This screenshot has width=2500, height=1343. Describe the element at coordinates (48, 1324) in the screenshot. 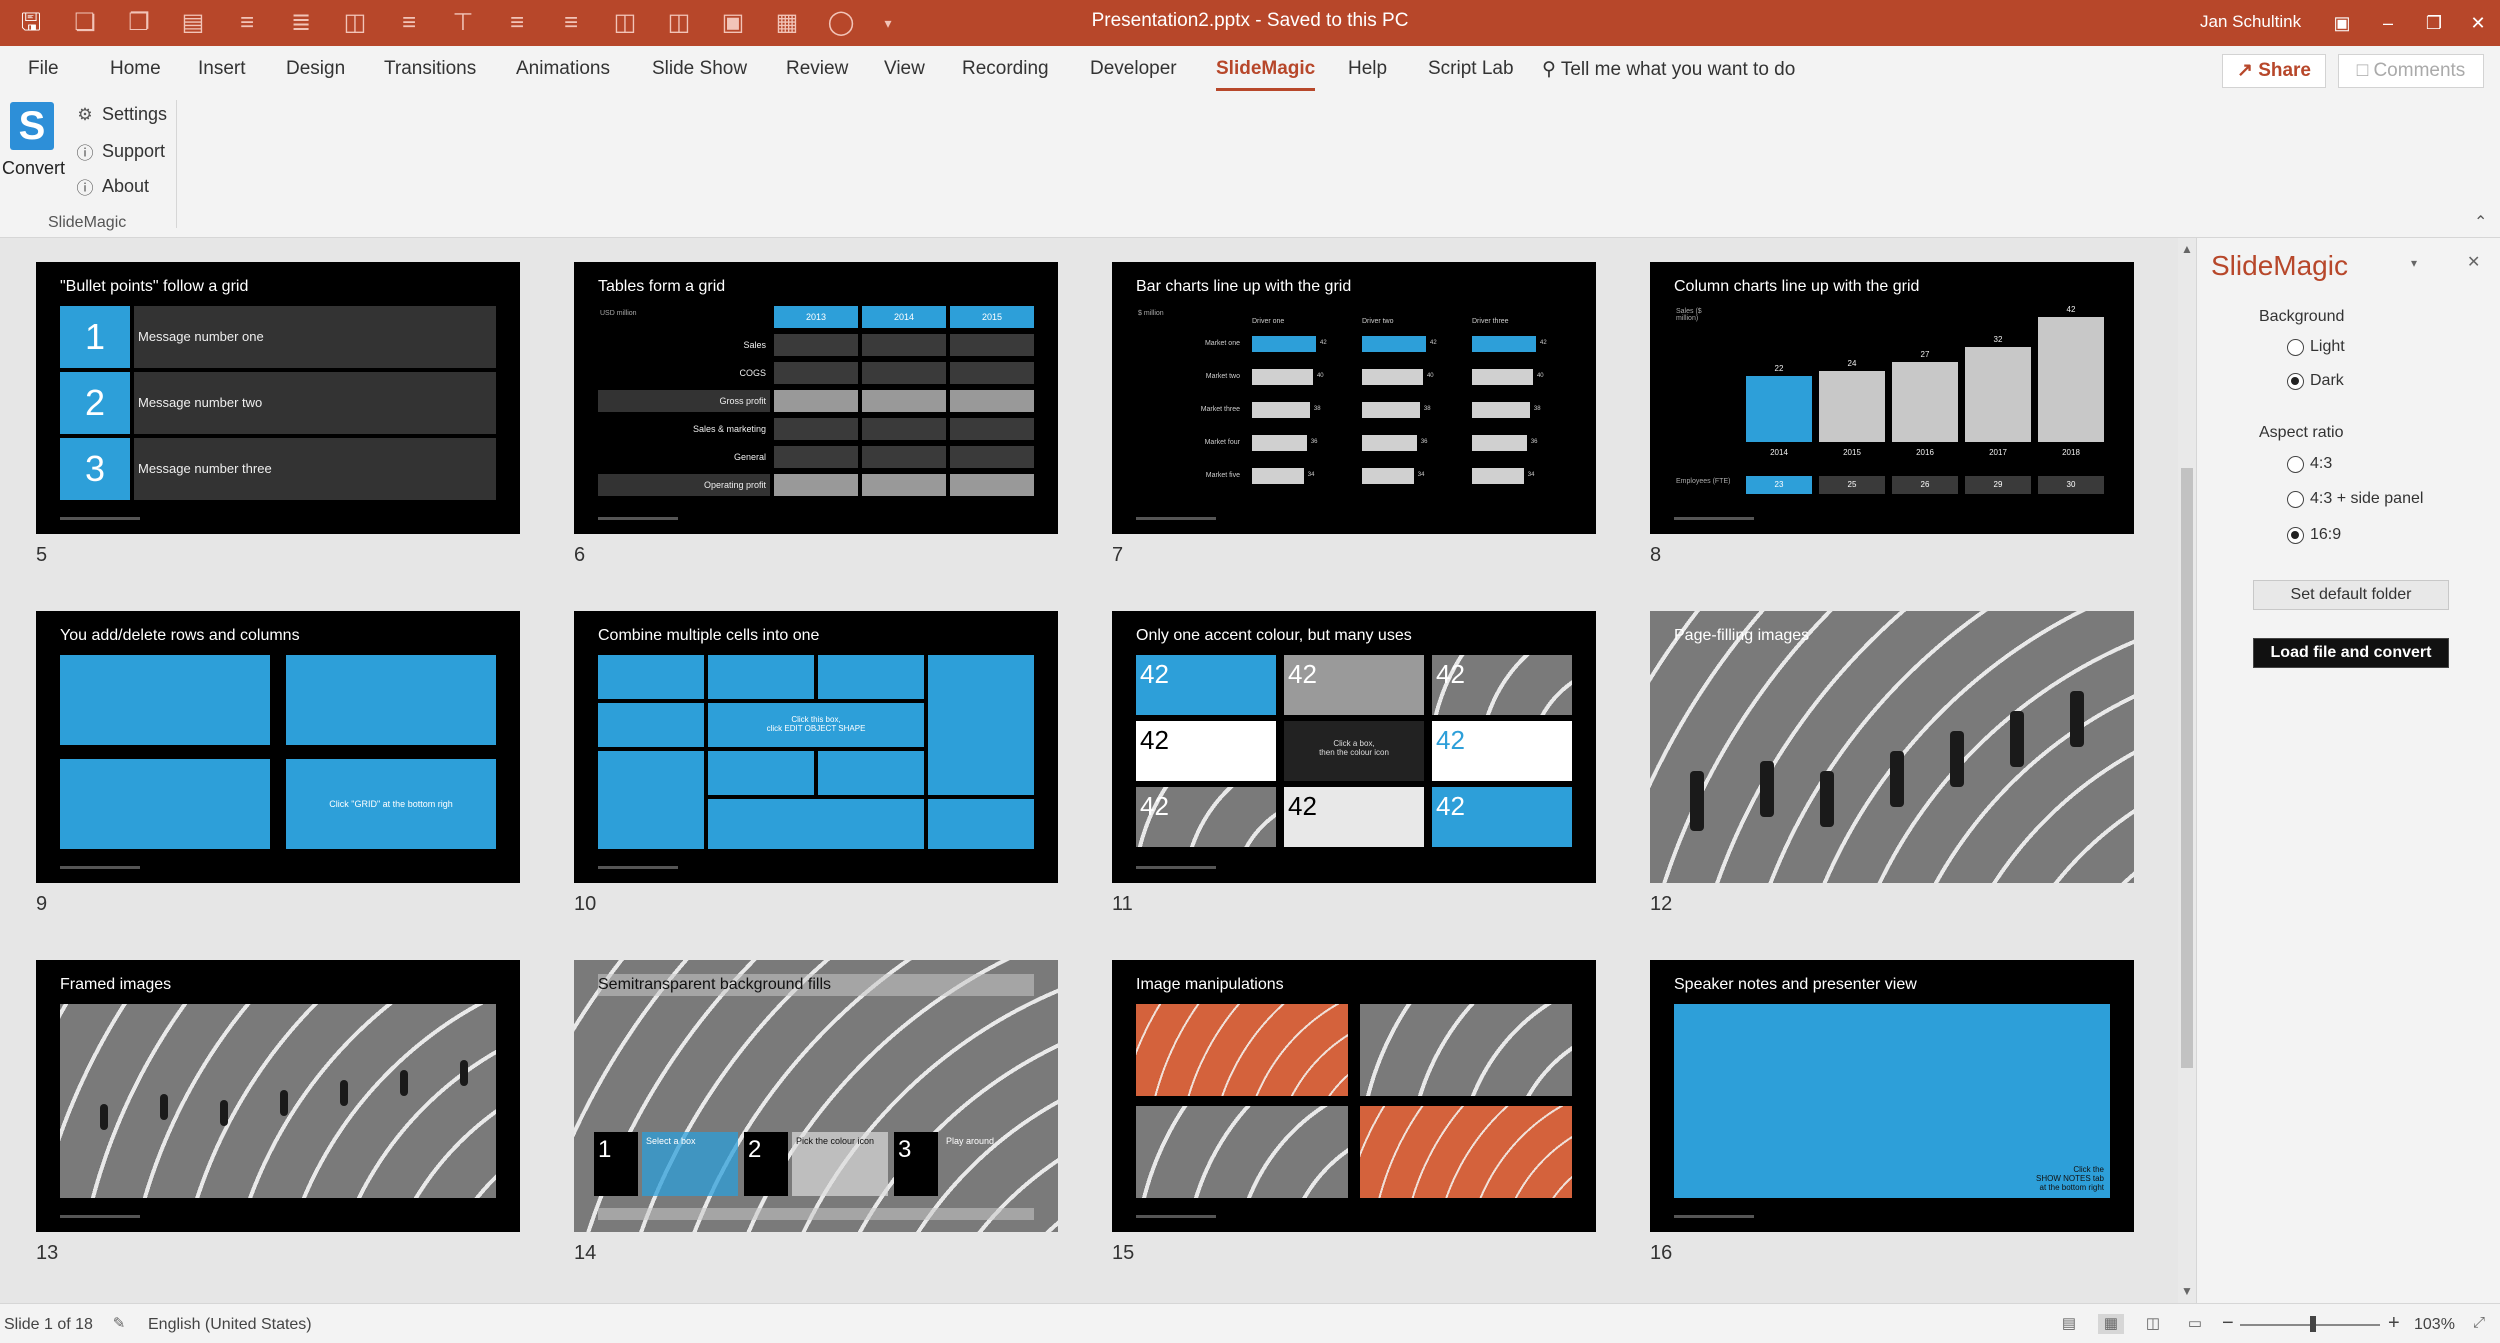

I see `slide-counter: Slide 1 of 18` at that location.